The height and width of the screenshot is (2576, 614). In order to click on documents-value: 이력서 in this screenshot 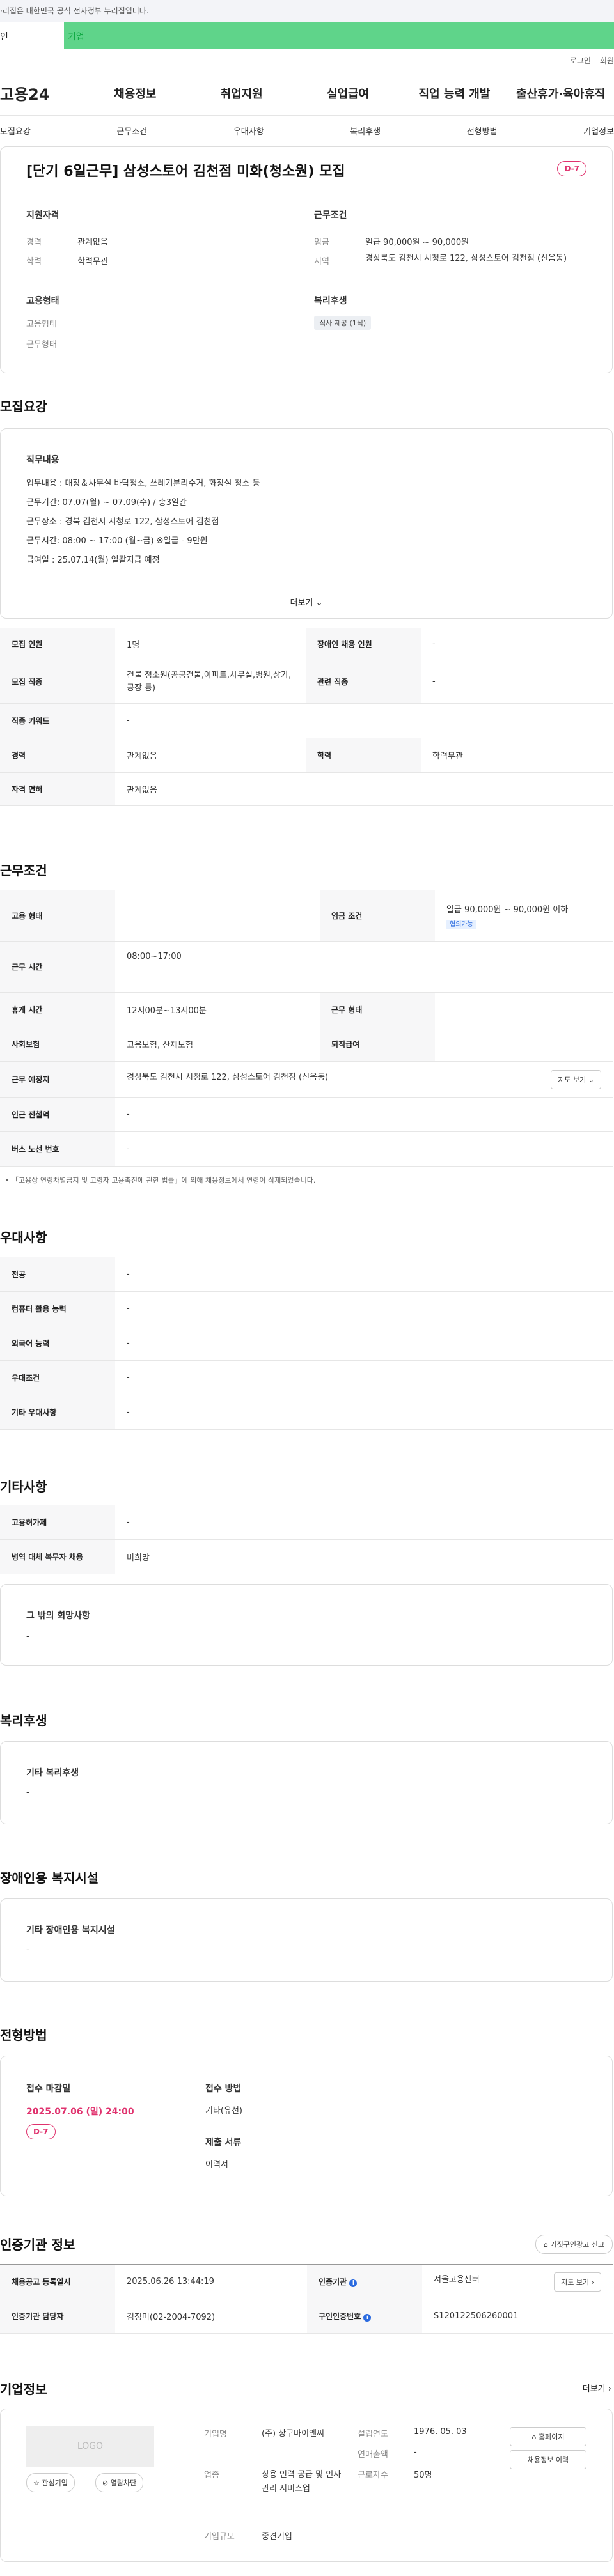, I will do `click(216, 2164)`.